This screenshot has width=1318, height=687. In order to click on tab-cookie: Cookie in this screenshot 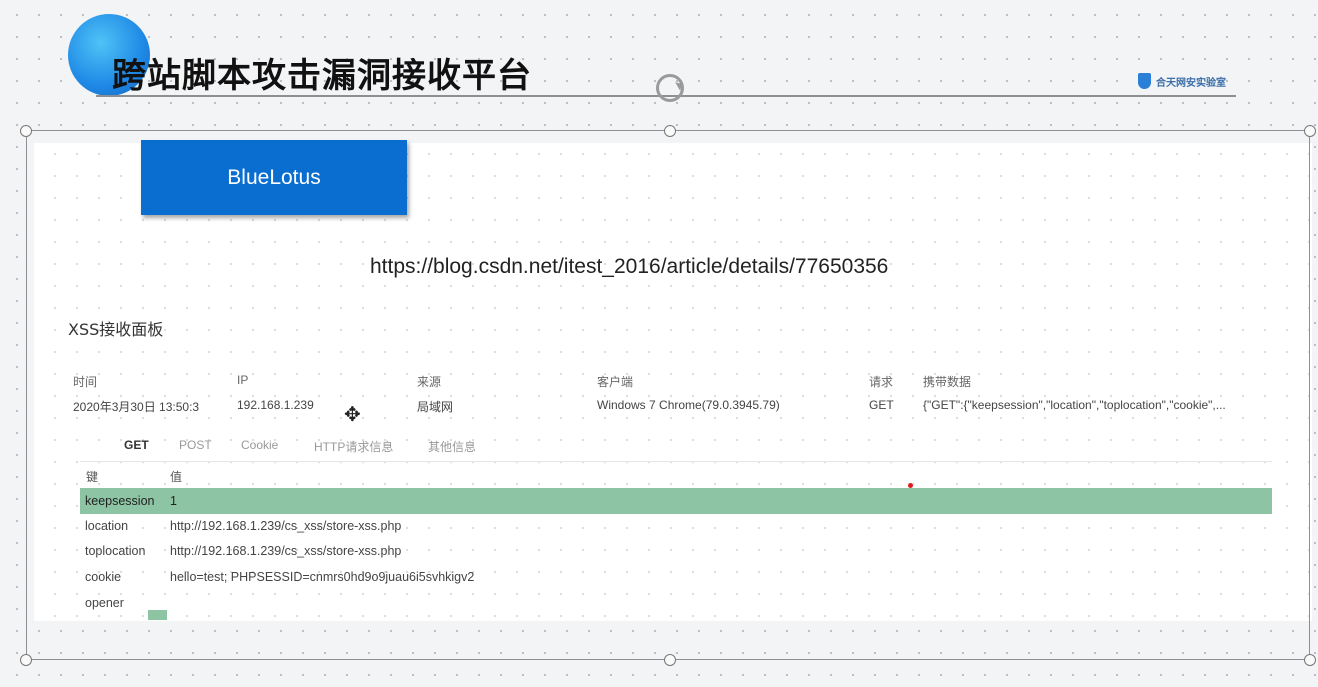, I will do `click(259, 445)`.